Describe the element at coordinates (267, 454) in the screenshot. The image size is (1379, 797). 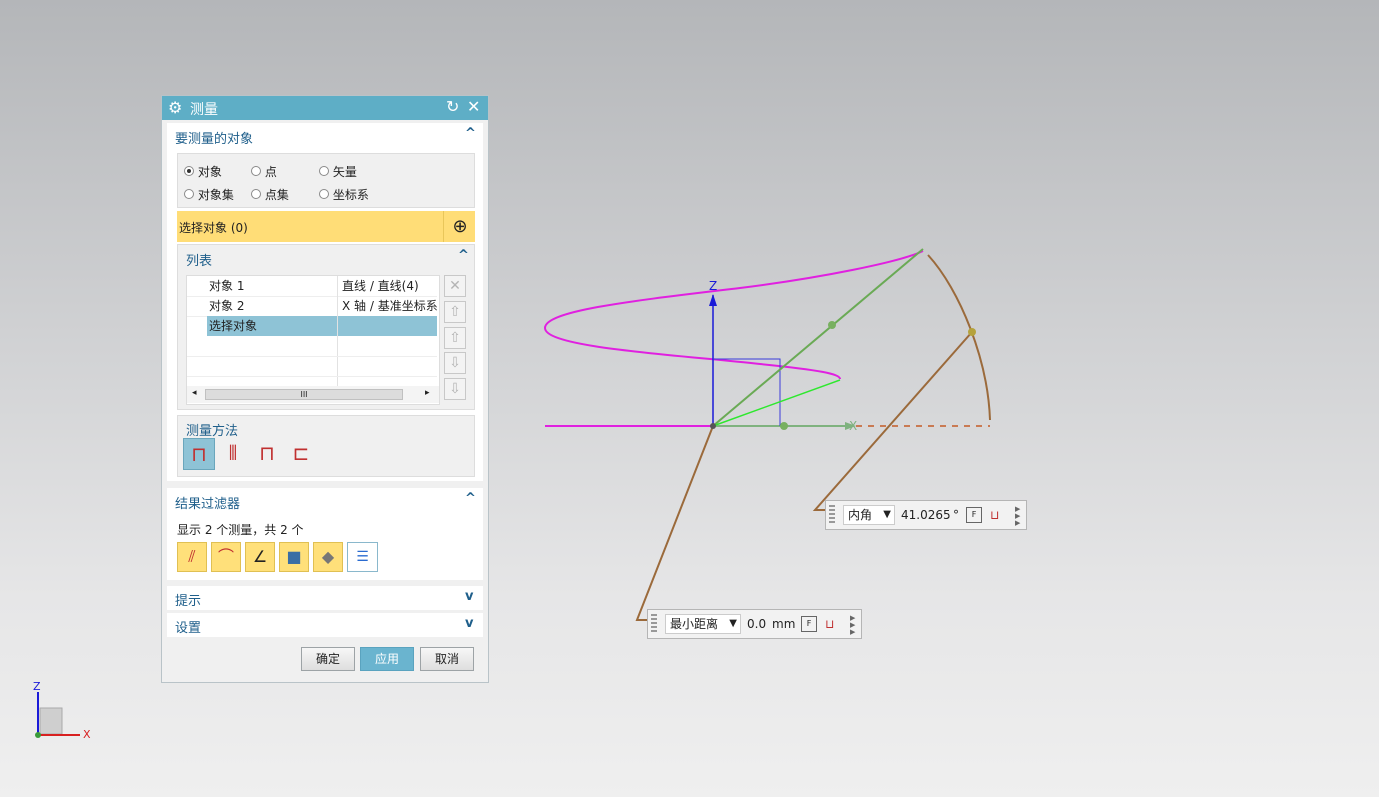
I see `method-chain-icon: ⊓` at that location.